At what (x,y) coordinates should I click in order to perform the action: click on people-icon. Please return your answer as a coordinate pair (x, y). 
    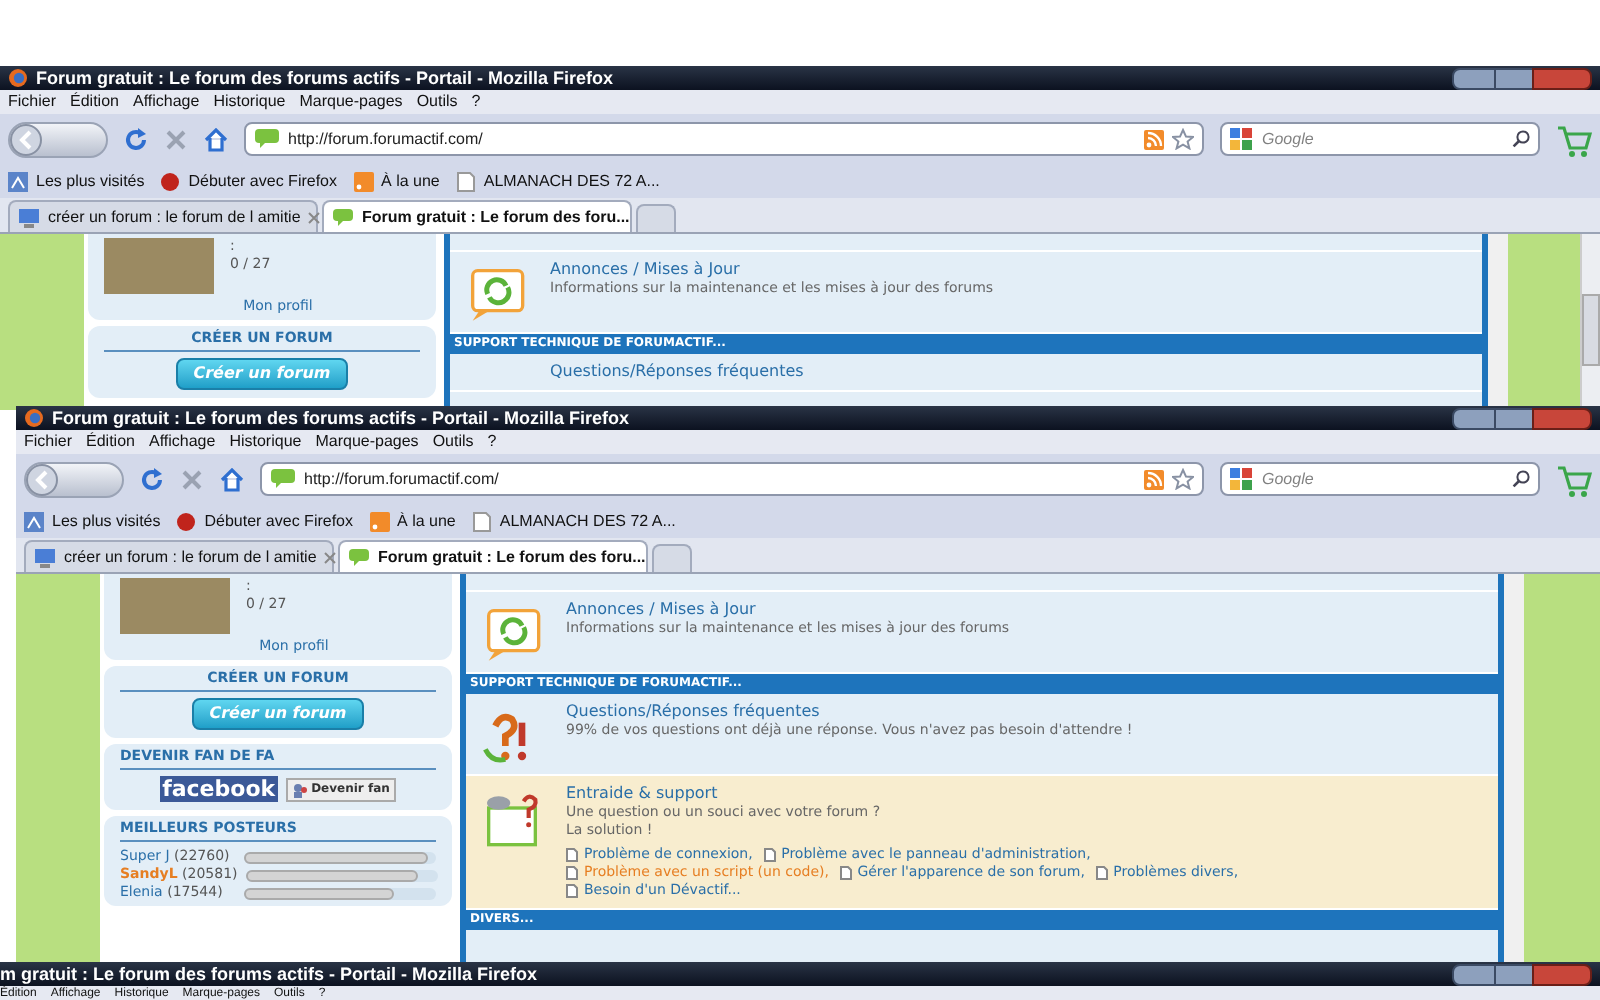
    Looking at the image, I should click on (299, 789).